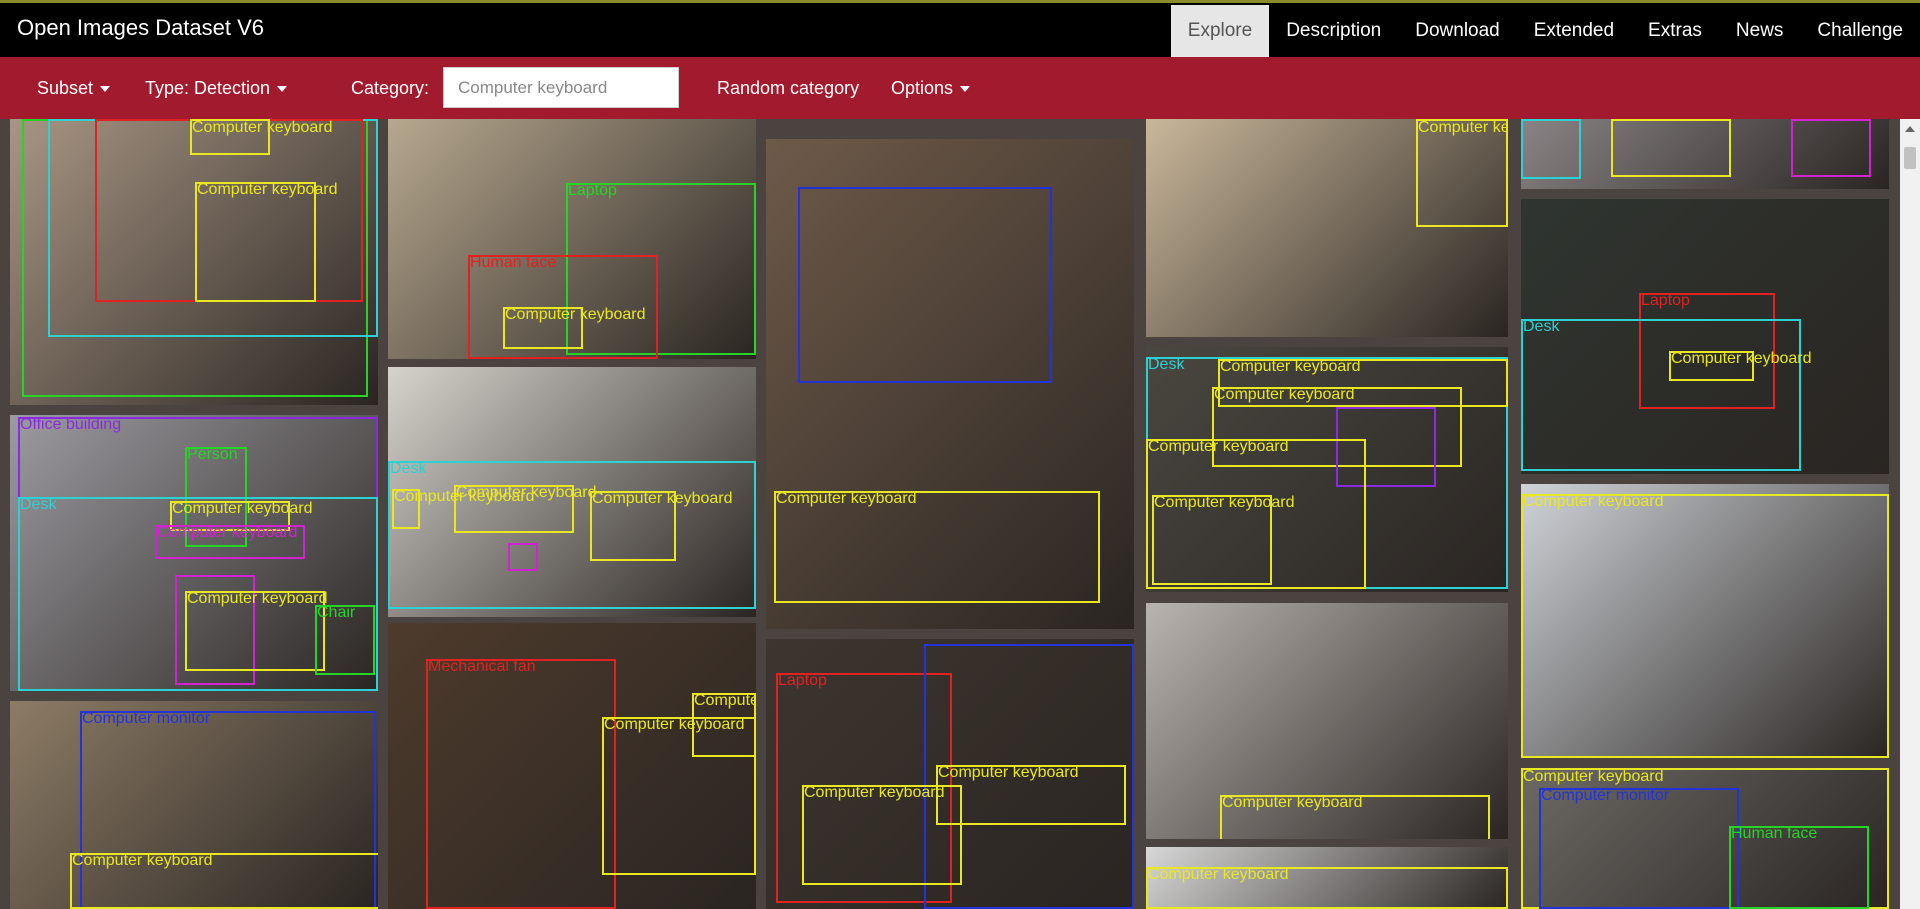 This screenshot has width=1920, height=909. What do you see at coordinates (212, 454) in the screenshot?
I see `box-label: Person` at bounding box center [212, 454].